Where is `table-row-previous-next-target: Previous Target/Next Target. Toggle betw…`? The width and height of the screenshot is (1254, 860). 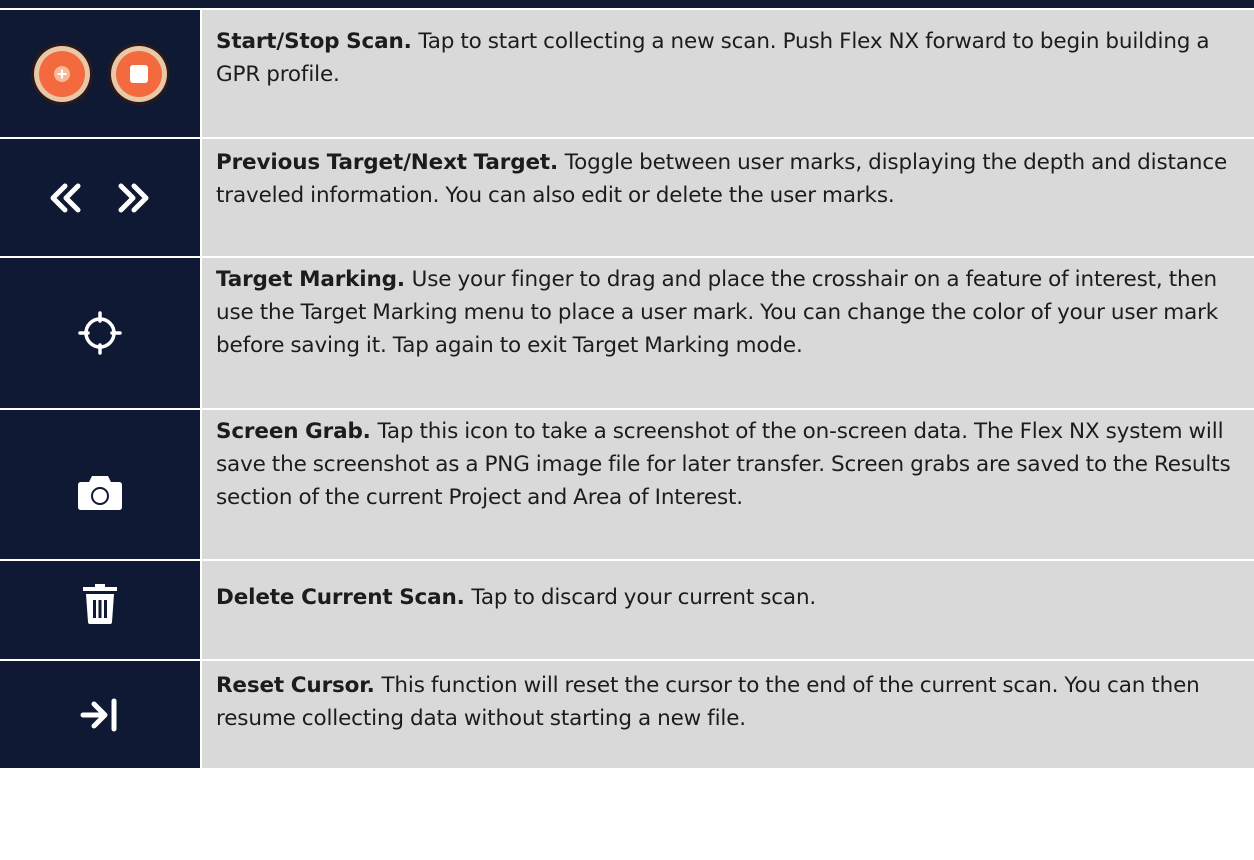 table-row-previous-next-target: Previous Target/Next Target. Toggle betw… is located at coordinates (627, 198).